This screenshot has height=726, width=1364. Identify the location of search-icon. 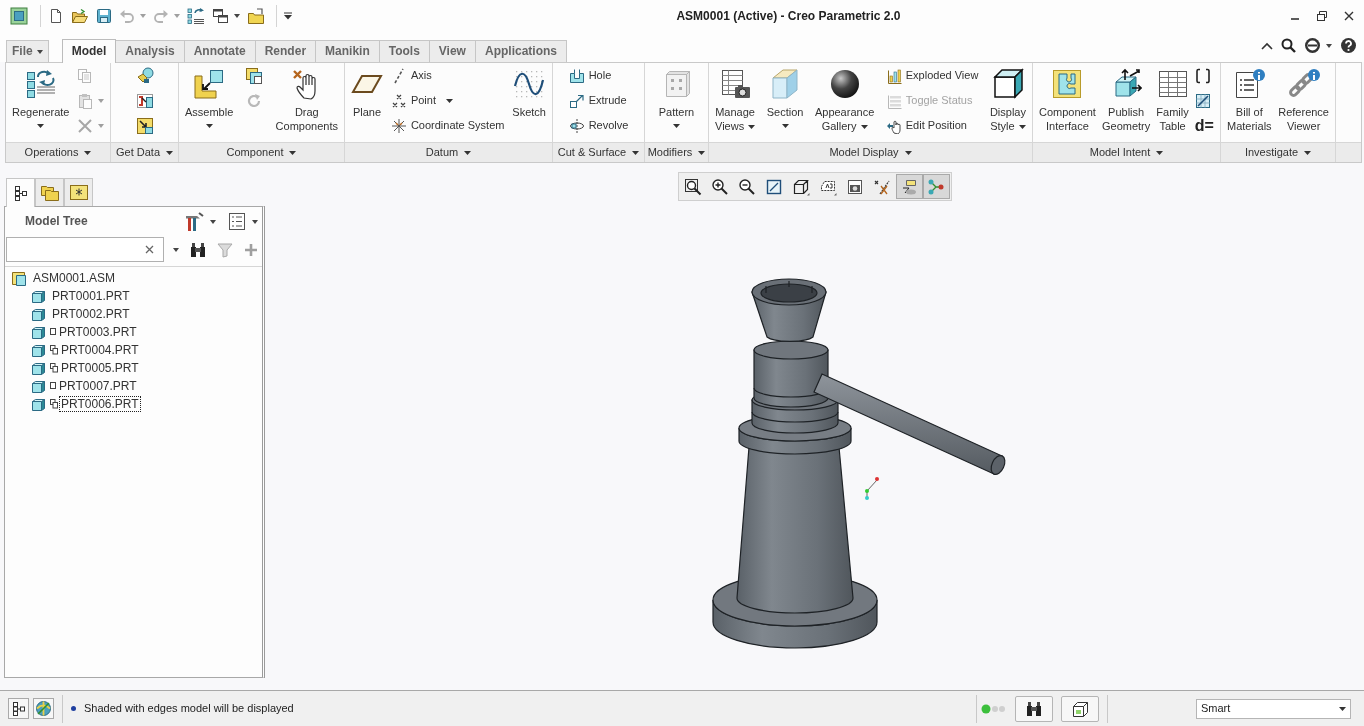
(1288, 45).